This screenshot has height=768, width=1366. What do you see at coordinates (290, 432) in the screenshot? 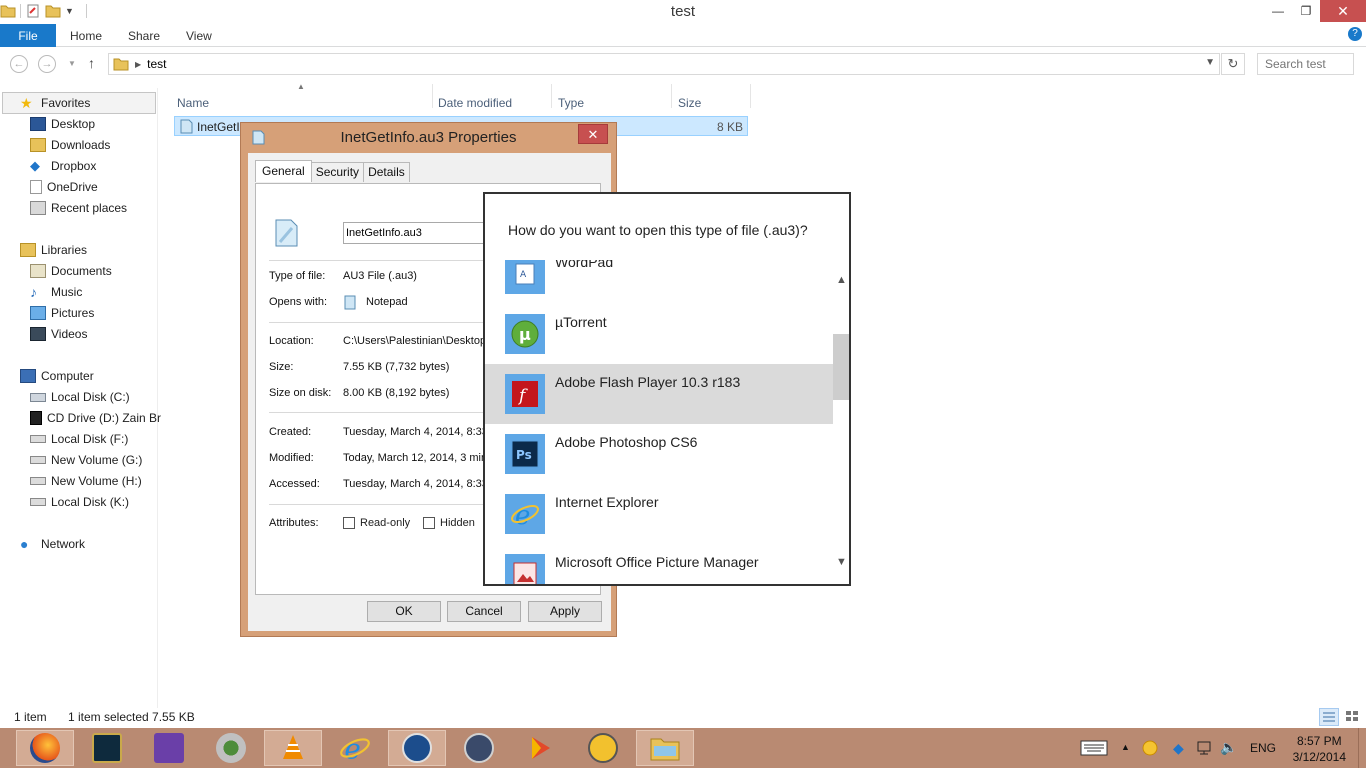
I see `created-label: Created:` at bounding box center [290, 432].